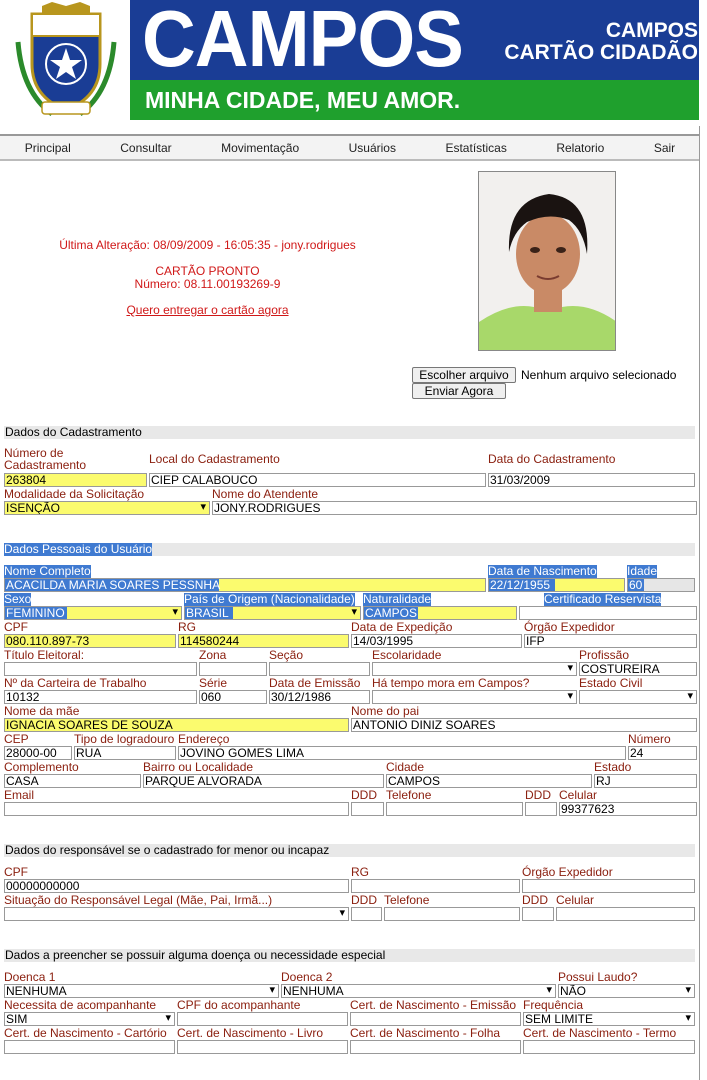 The width and height of the screenshot is (707, 1080). What do you see at coordinates (372, 148) in the screenshot?
I see `nav-usuarios: Usuários` at bounding box center [372, 148].